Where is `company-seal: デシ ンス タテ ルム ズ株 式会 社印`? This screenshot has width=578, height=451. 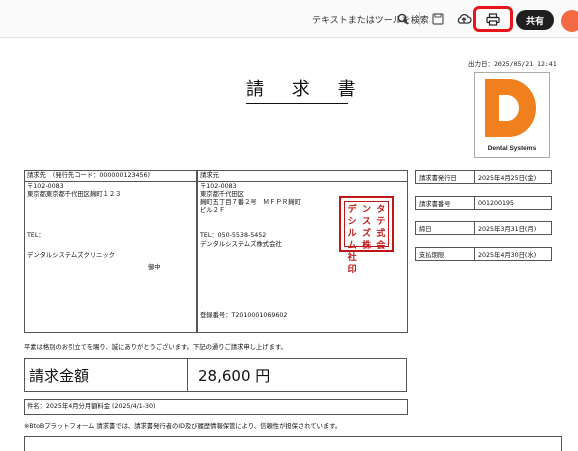
company-seal: デシ ンス タテ ルム ズ株 式会 社印 is located at coordinates (366, 235).